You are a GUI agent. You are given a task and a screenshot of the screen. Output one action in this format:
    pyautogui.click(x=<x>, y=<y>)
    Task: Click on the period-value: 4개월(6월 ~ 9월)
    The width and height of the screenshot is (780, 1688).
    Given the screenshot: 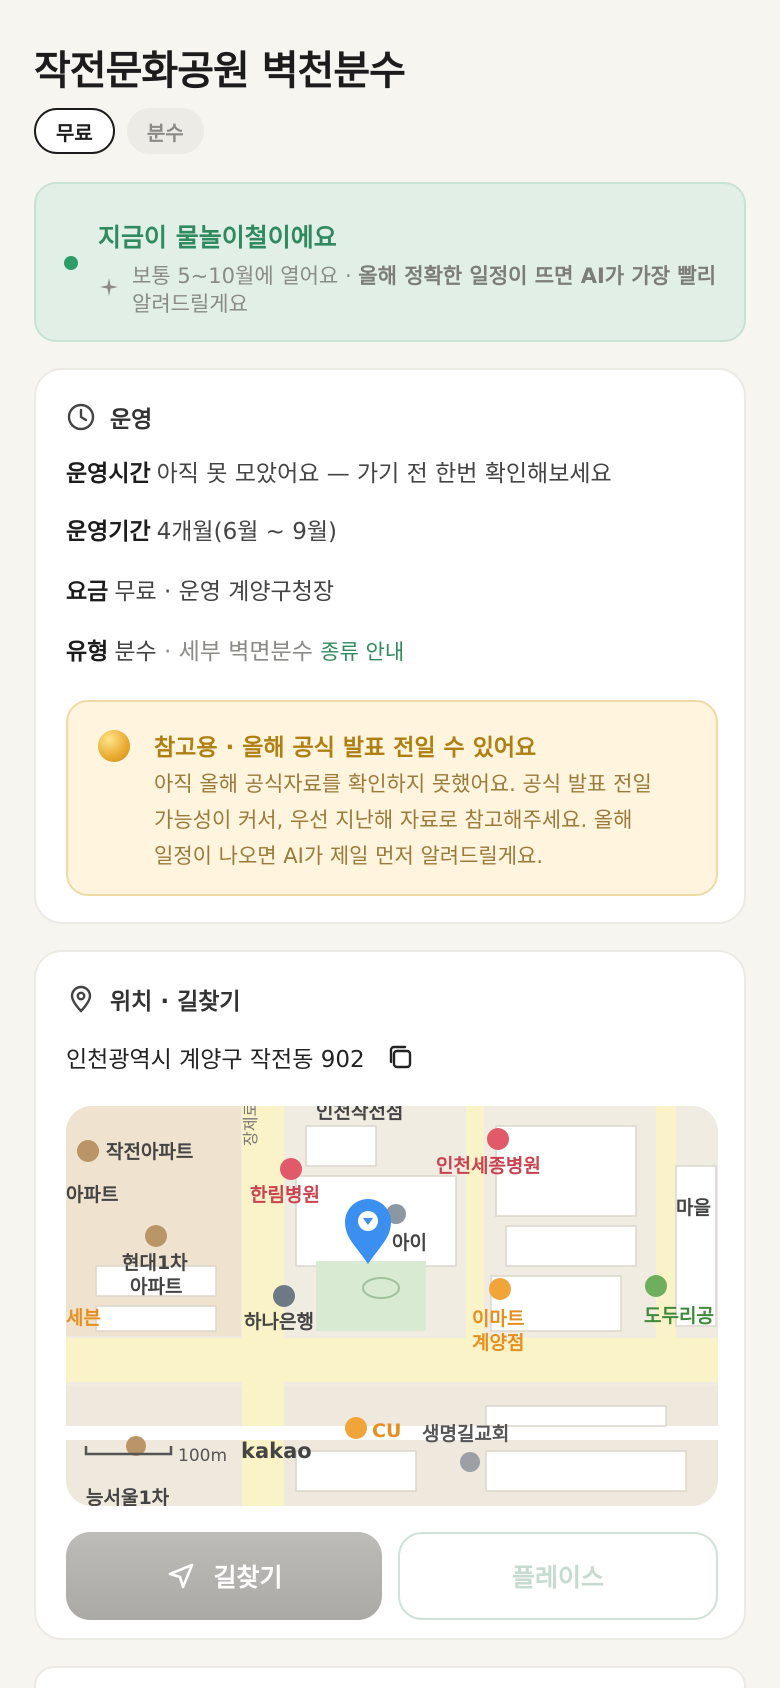 What is the action you would take?
    pyautogui.click(x=247, y=532)
    